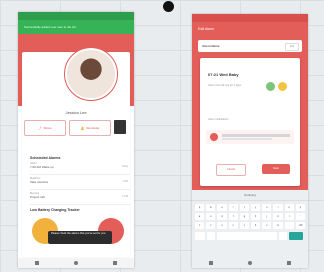  Describe the element at coordinates (233, 216) in the screenshot. I see `key: f` at that location.